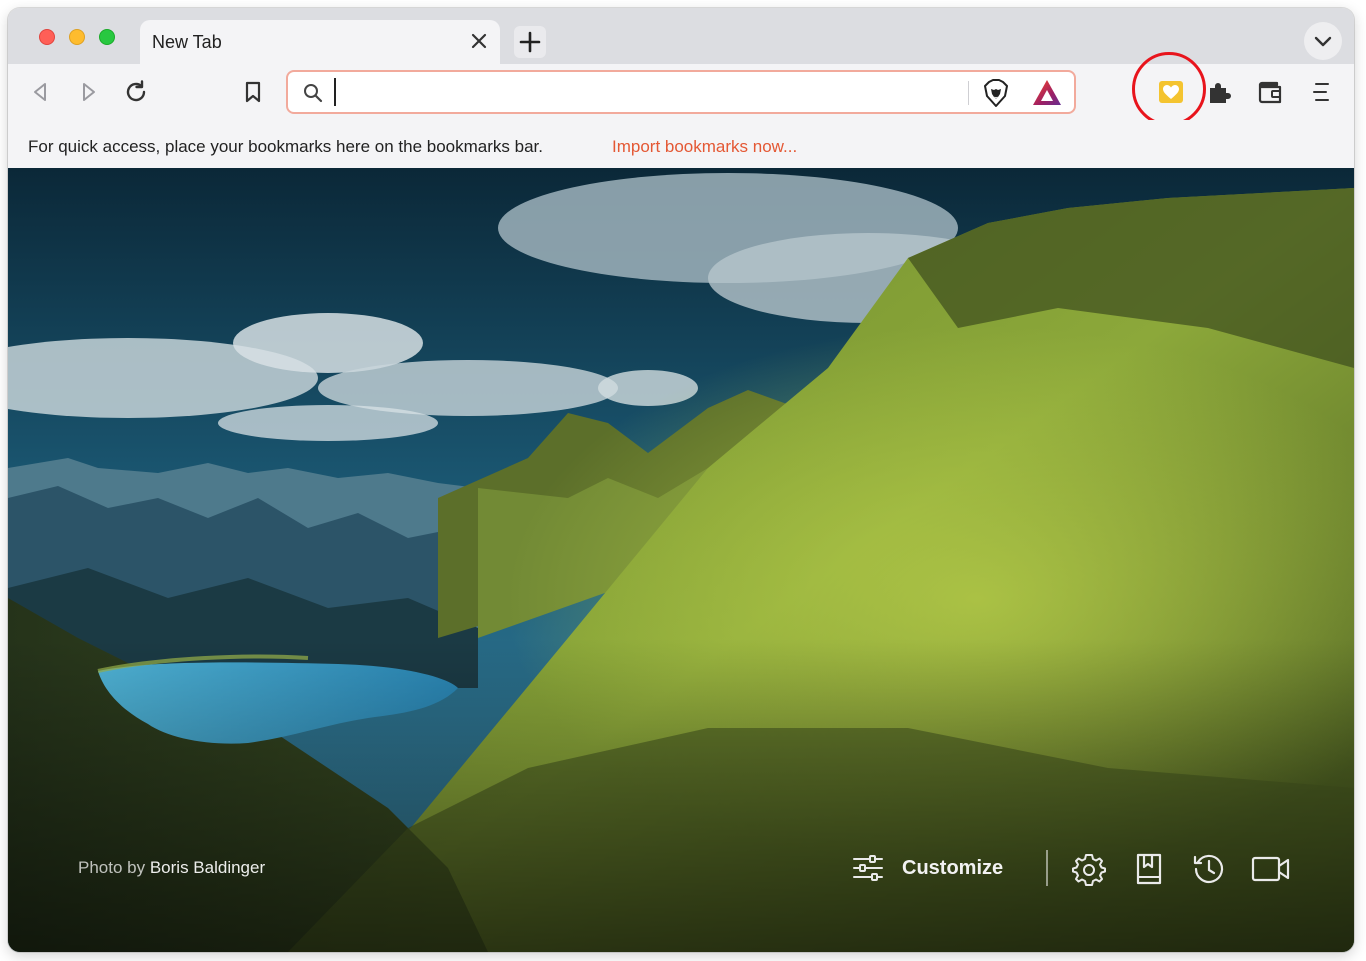 The height and width of the screenshot is (961, 1366). I want to click on main-menu-button, so click(1321, 92).